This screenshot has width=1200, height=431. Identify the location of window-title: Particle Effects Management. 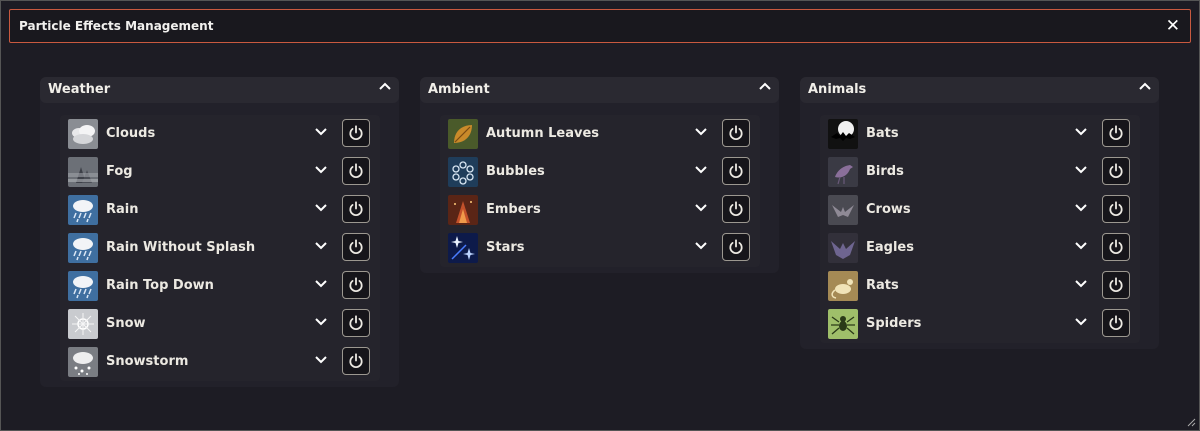
(116, 26).